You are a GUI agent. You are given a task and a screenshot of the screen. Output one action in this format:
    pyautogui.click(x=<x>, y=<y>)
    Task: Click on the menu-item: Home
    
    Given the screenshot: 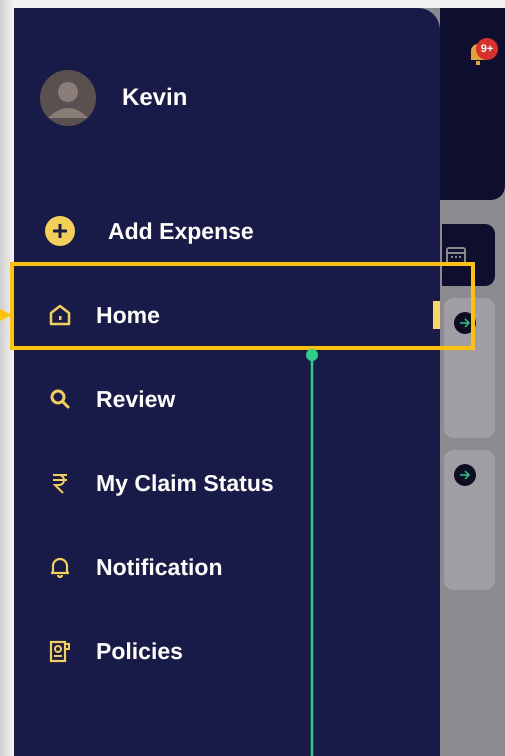 What is the action you would take?
    pyautogui.click(x=227, y=315)
    